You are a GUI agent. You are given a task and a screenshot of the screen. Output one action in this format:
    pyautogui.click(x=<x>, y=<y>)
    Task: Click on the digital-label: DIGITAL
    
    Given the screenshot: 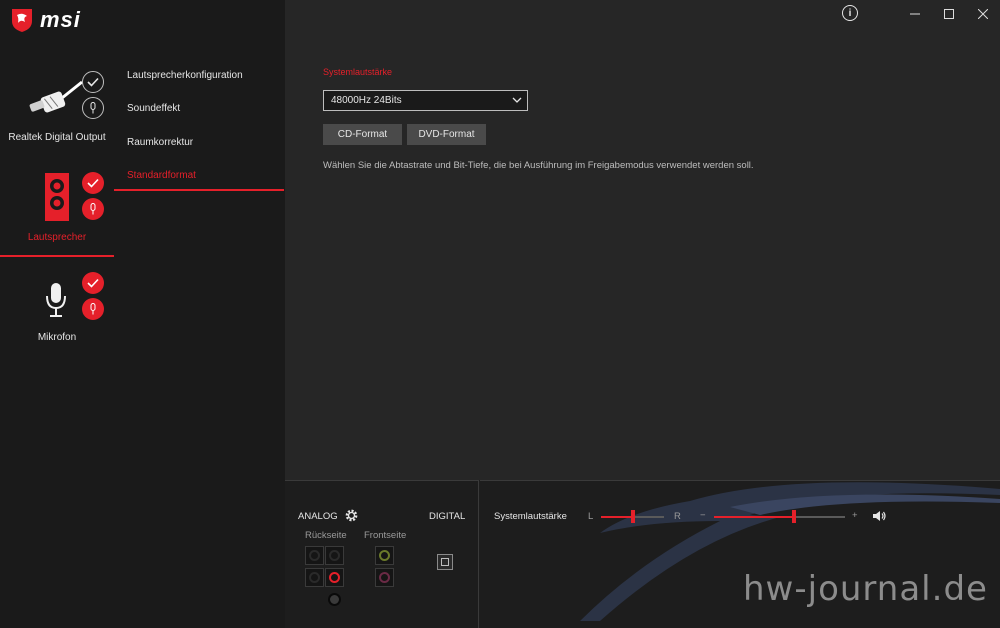 What is the action you would take?
    pyautogui.click(x=447, y=516)
    